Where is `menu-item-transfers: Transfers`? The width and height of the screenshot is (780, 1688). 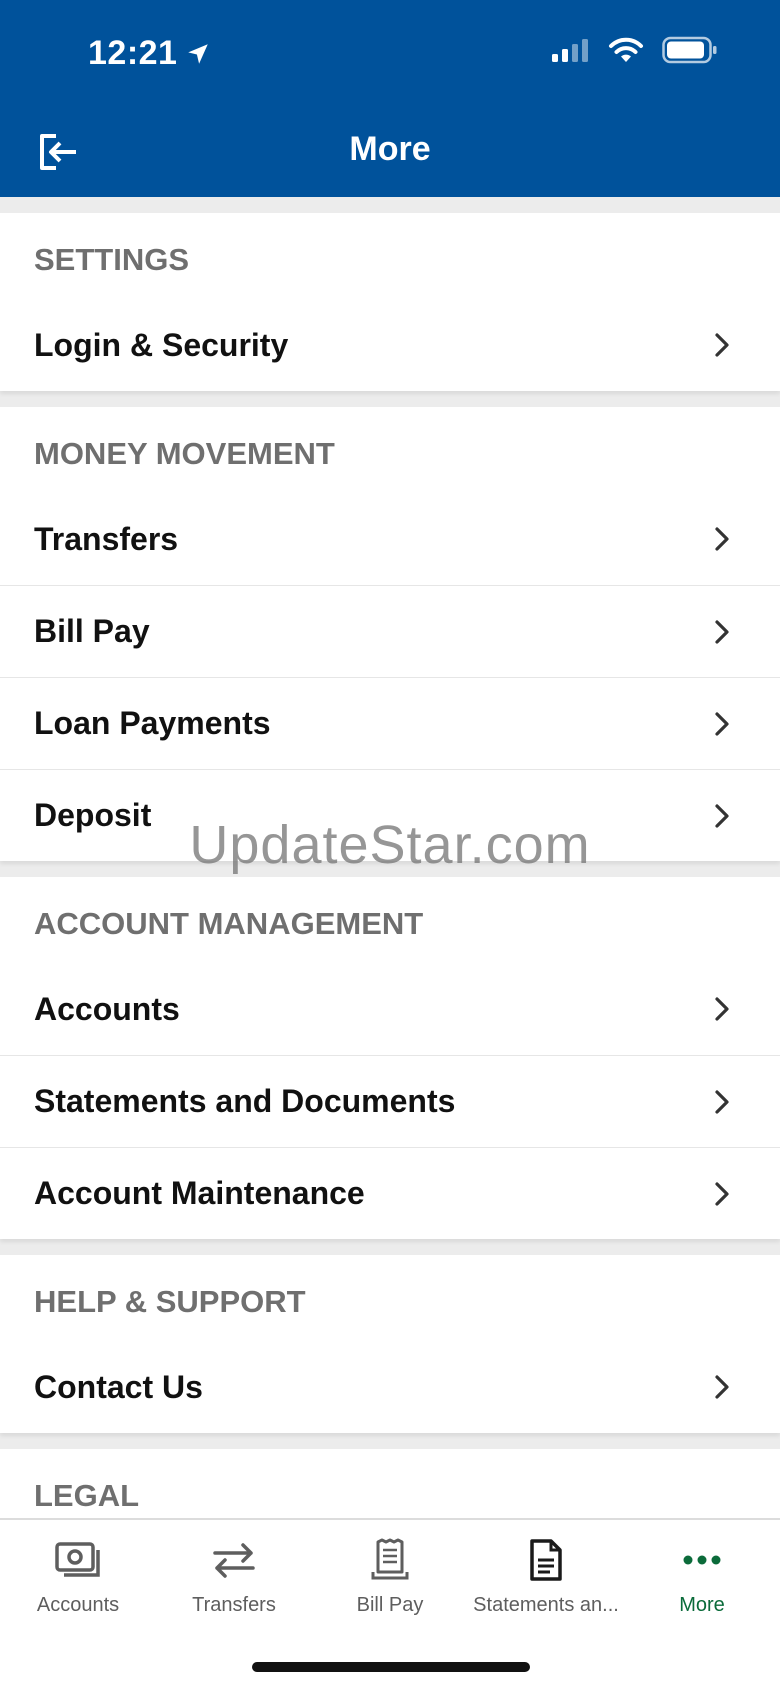
menu-item-transfers: Transfers is located at coordinates (390, 539).